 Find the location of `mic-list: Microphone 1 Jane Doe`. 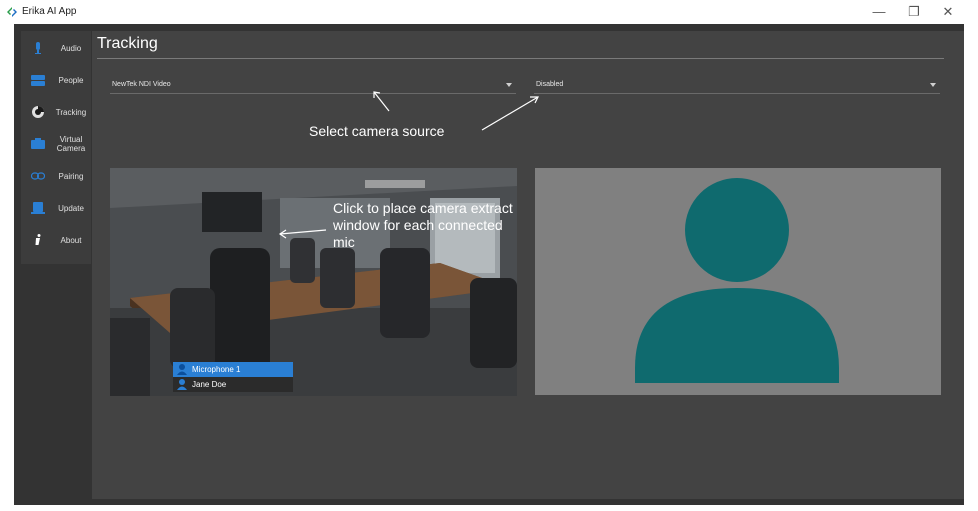

mic-list: Microphone 1 Jane Doe is located at coordinates (233, 377).